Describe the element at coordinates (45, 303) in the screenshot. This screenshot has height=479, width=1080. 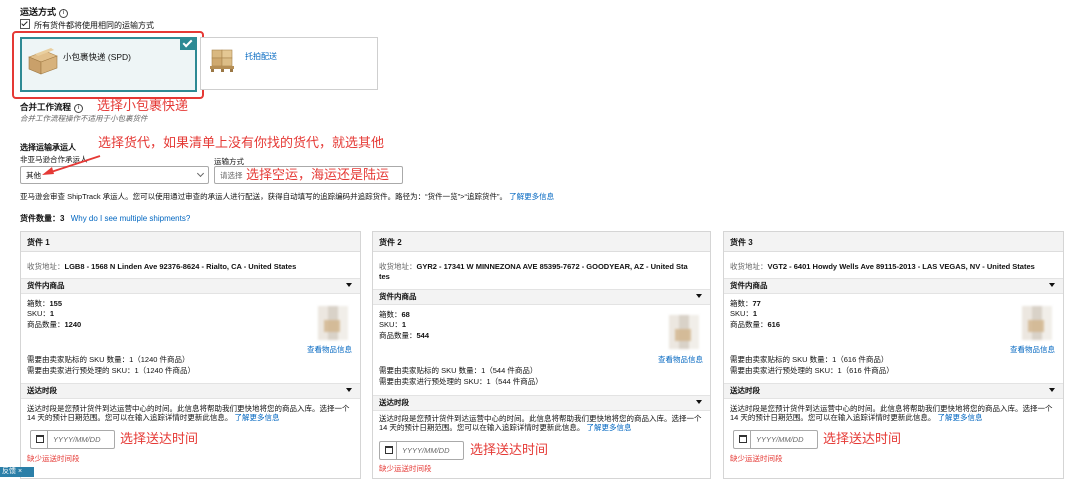
I see `boxes-row: 箱数：155` at that location.